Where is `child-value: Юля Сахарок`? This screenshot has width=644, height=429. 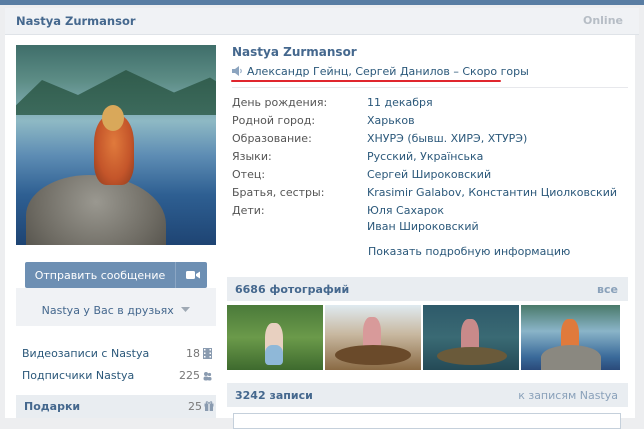 child-value: Юля Сахарок is located at coordinates (405, 210).